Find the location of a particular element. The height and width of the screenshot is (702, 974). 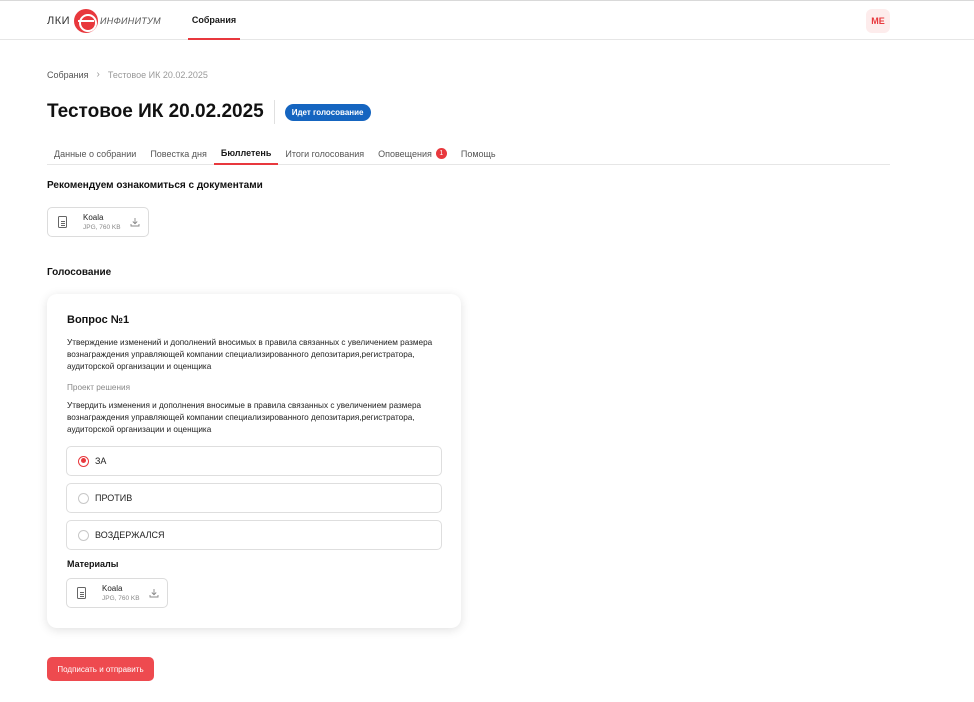

material-file-card: Koala JPG, 760 KB is located at coordinates (117, 593).